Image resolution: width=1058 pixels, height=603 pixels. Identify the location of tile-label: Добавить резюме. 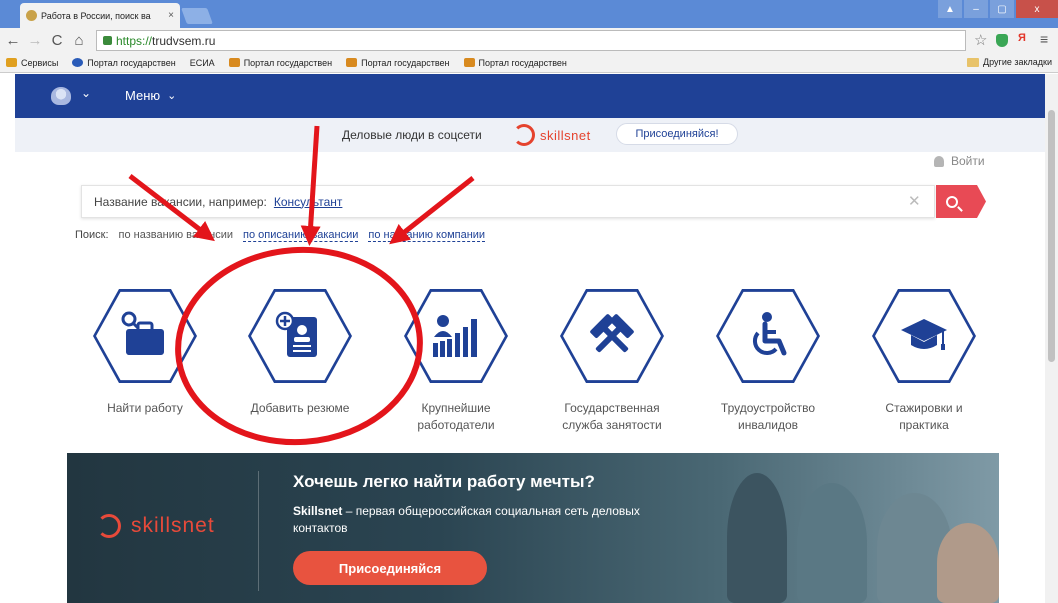
(300, 408).